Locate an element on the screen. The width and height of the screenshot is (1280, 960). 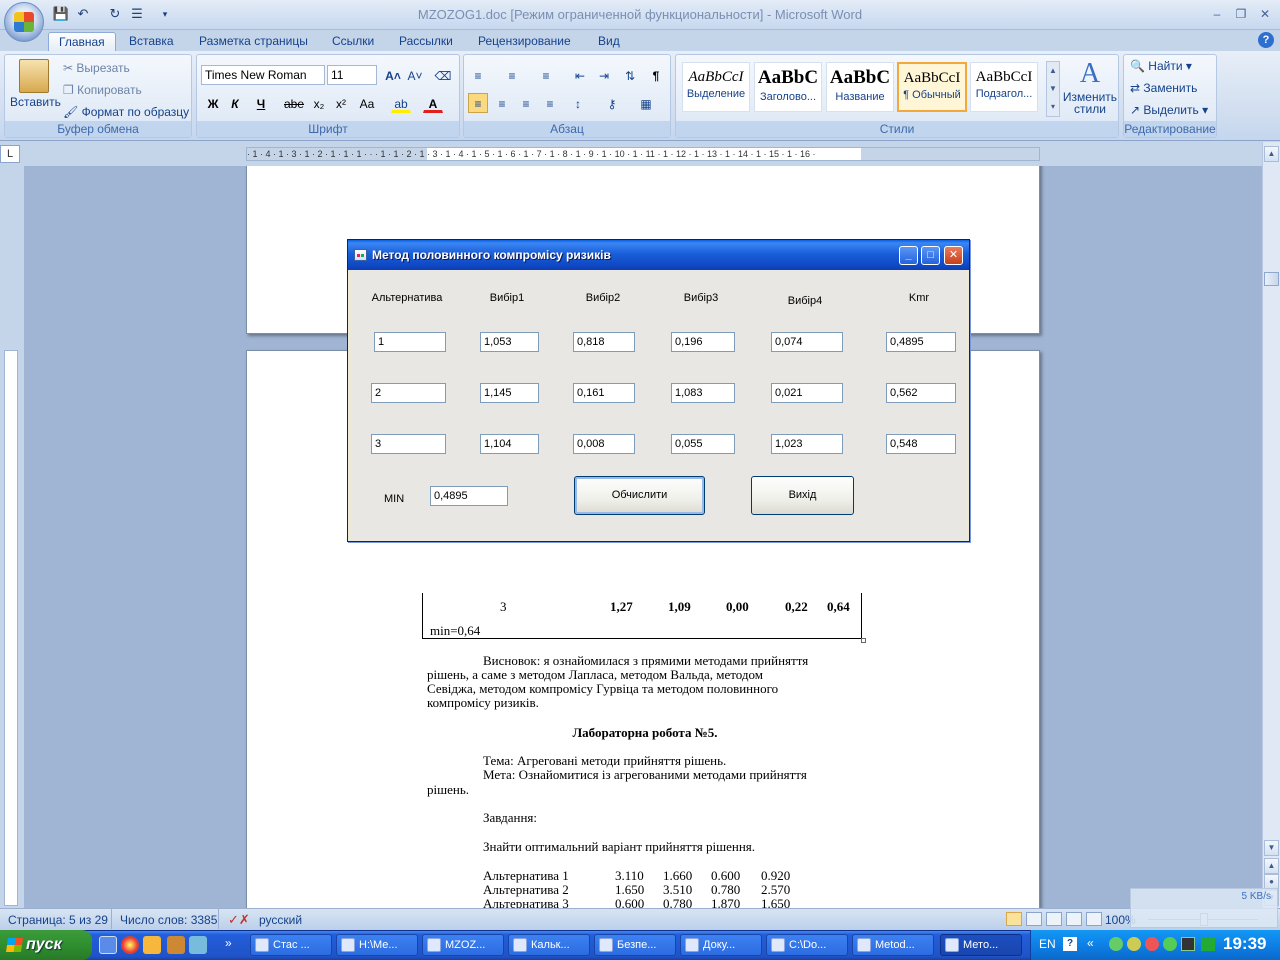
choice2-field: 0,161 is located at coordinates (604, 393).